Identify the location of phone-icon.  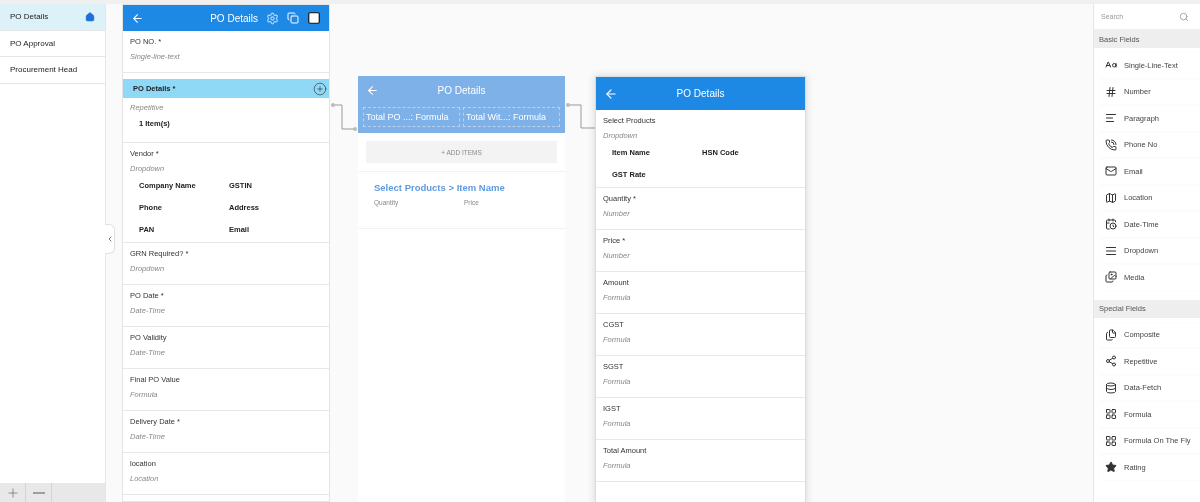
(1111, 144).